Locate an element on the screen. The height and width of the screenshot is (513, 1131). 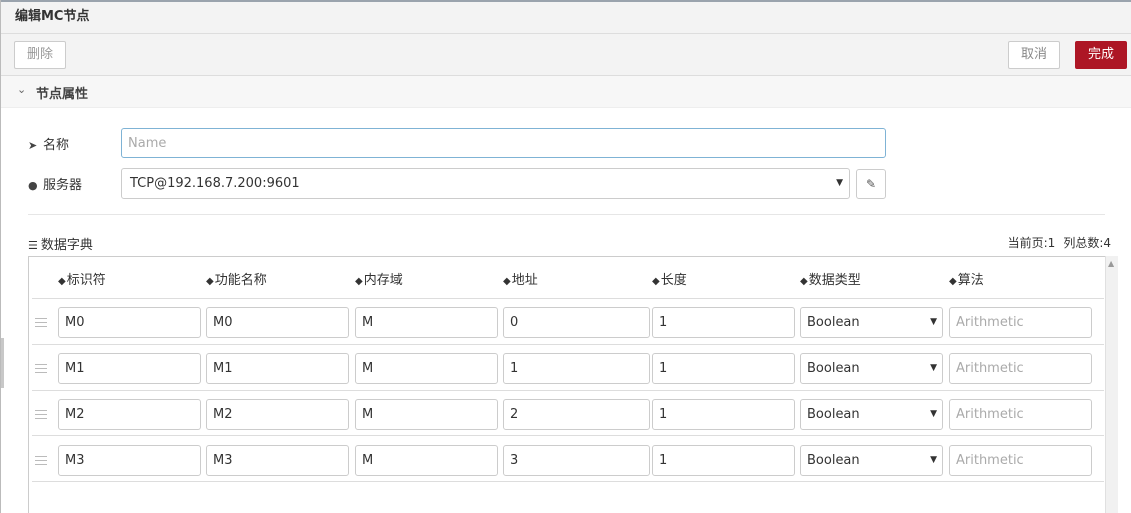
function-name-input: M0 is located at coordinates (277, 322).